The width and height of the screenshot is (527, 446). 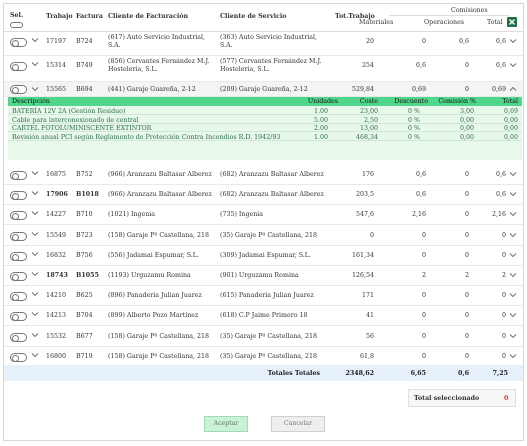 What do you see at coordinates (447, 398) in the screenshot?
I see `selected-total-label: Total seleccionado` at bounding box center [447, 398].